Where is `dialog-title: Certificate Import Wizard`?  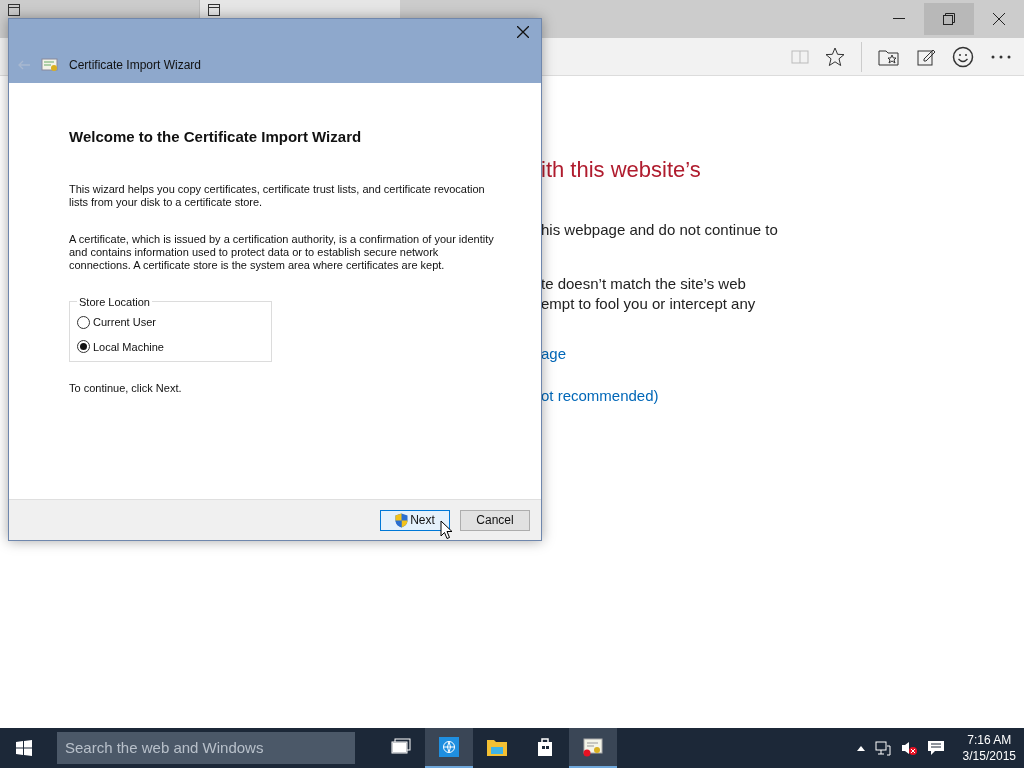
dialog-title: Certificate Import Wizard is located at coordinates (135, 65).